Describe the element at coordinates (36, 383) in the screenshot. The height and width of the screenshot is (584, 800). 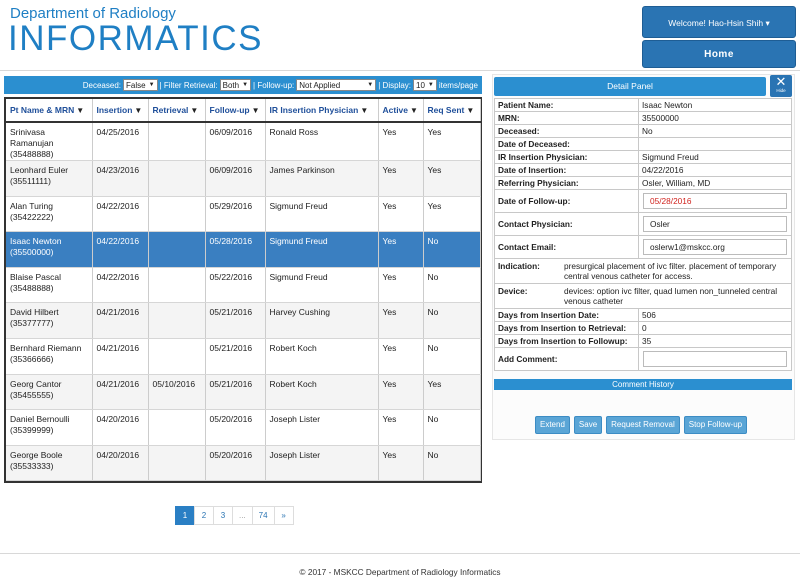
I see `patient-name: Georg Cantor` at that location.